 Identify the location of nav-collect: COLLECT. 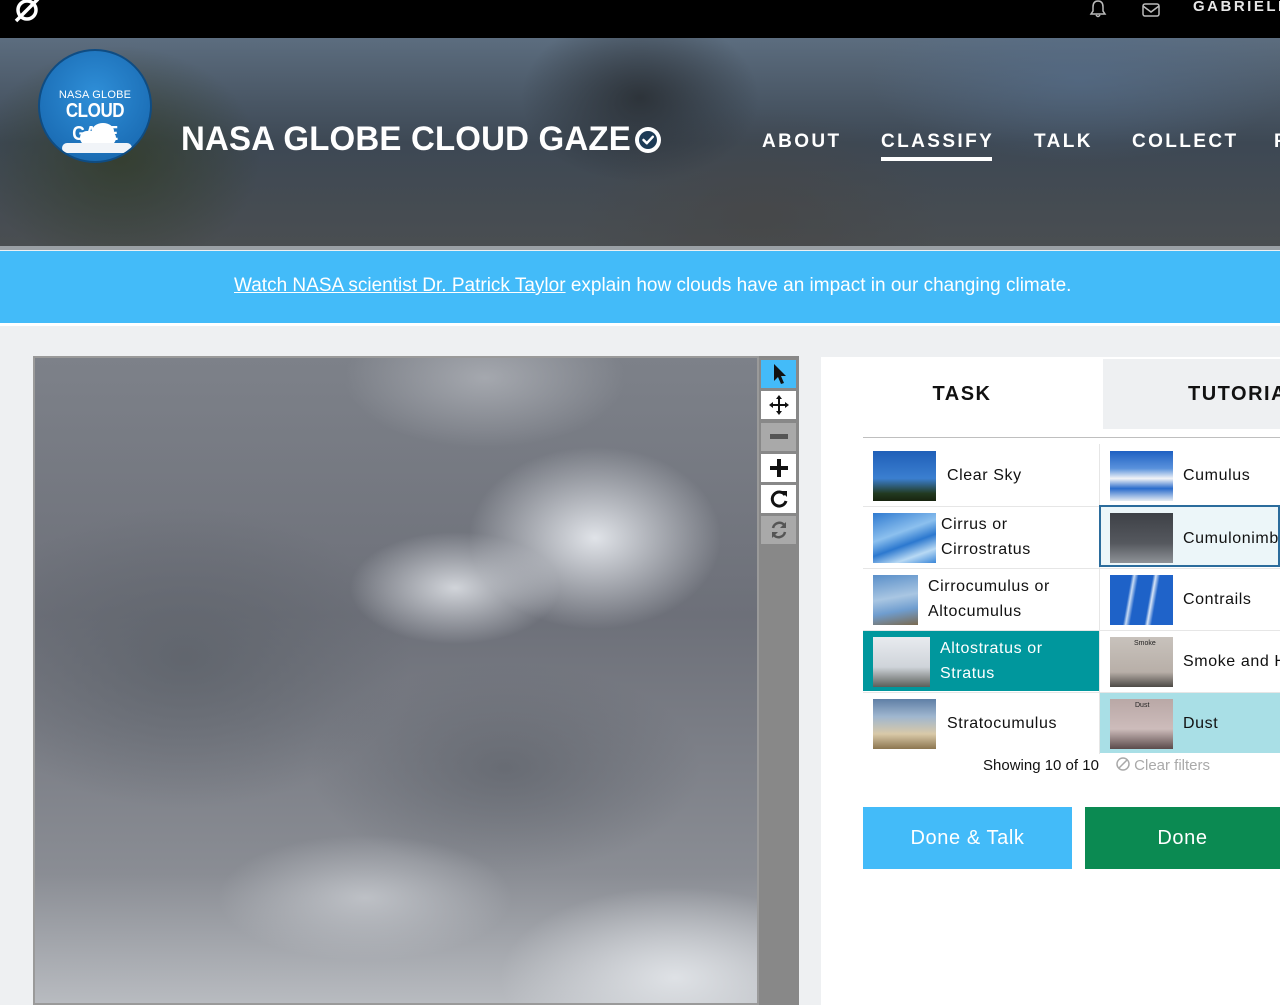
(1185, 142).